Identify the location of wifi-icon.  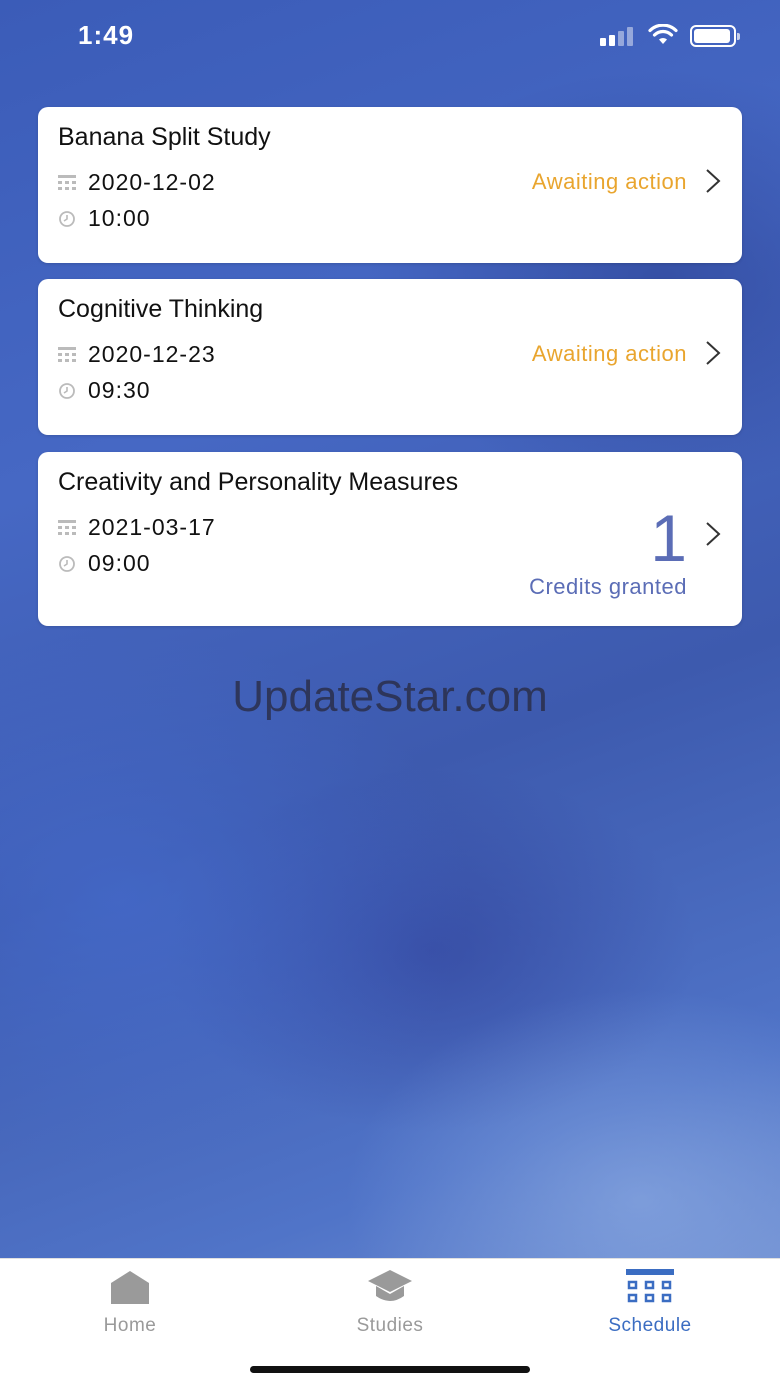
(663, 34).